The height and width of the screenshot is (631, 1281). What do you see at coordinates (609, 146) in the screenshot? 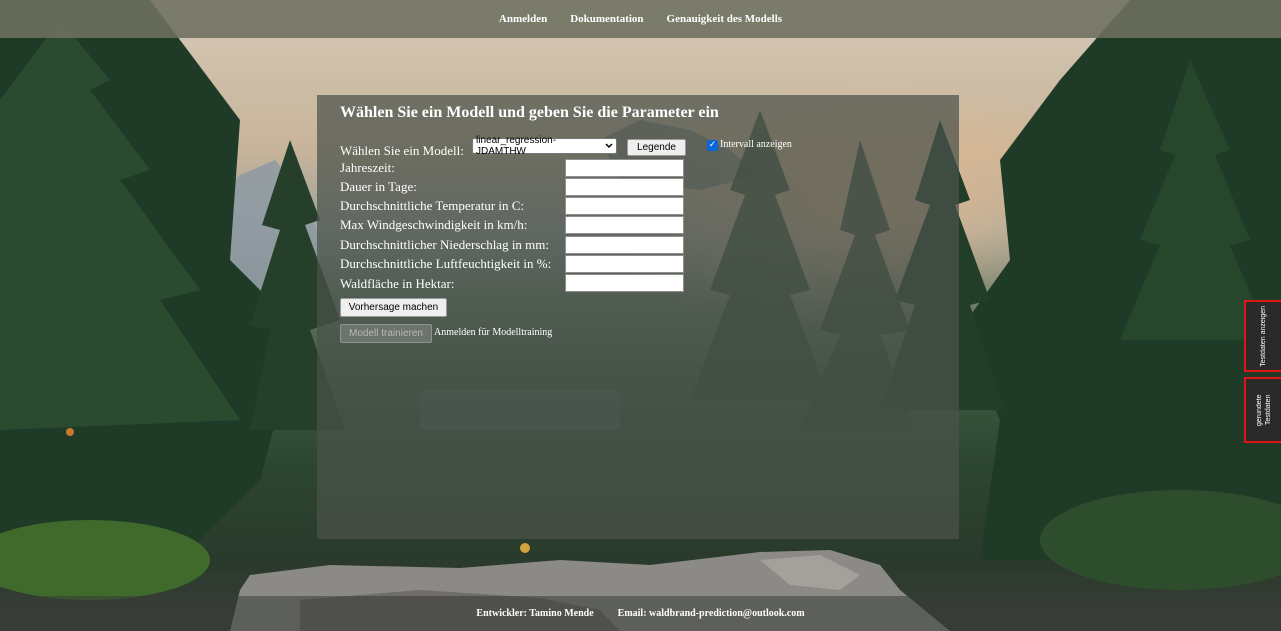
I see `chevron-down-icon` at bounding box center [609, 146].